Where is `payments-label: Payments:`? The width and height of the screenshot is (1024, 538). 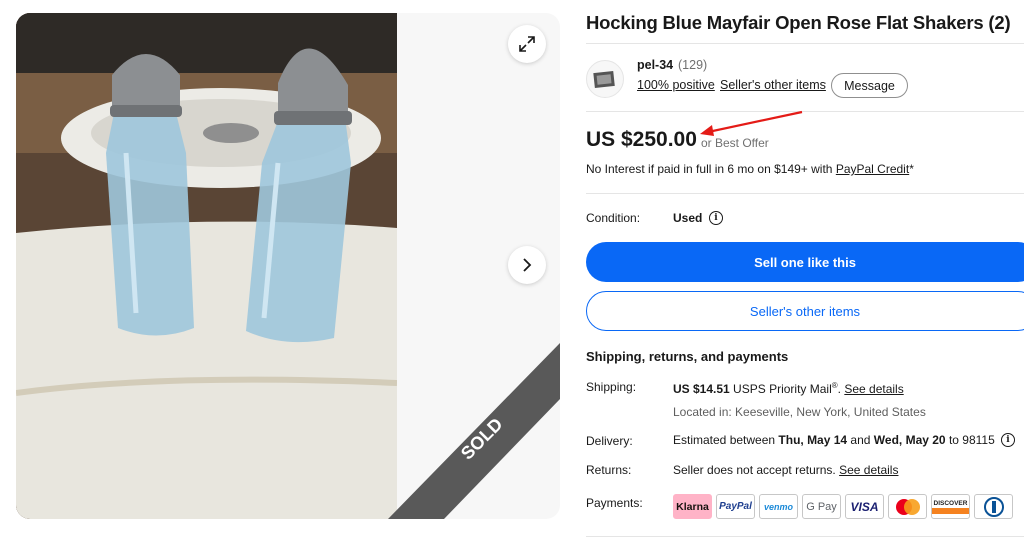
payments-label: Payments: is located at coordinates (614, 503).